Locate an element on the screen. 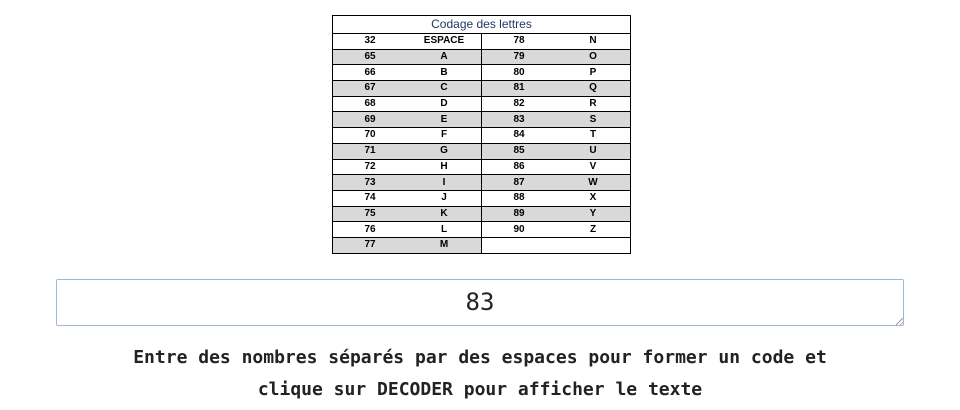 This screenshot has height=410, width=960. table-row: 32 ESPACE 78 N is located at coordinates (481, 41).